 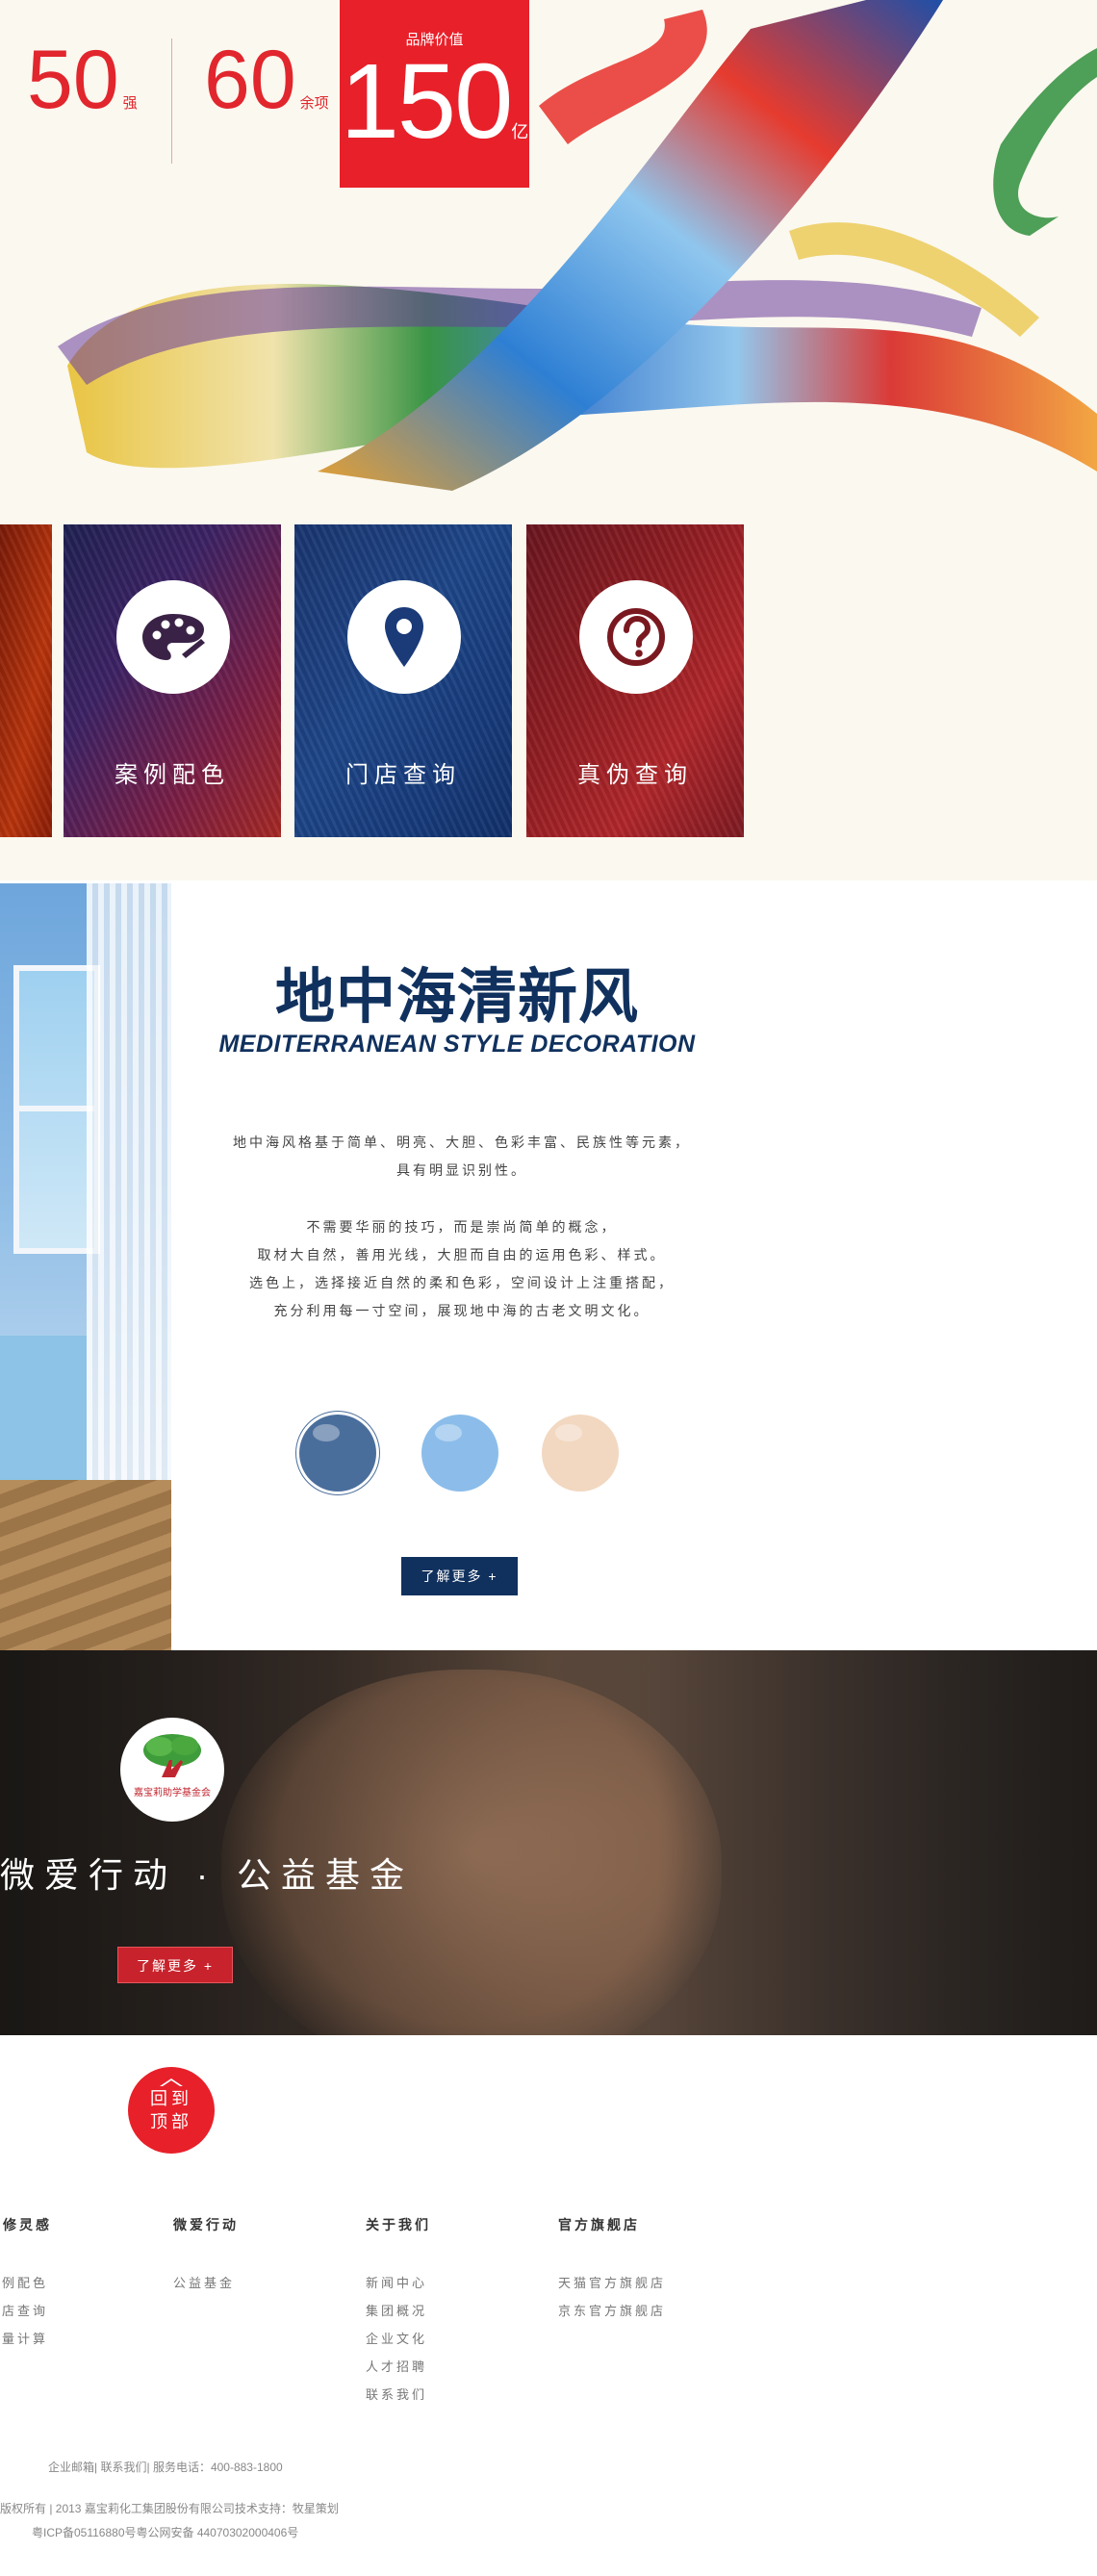 I want to click on tree-icon, so click(x=172, y=1755).